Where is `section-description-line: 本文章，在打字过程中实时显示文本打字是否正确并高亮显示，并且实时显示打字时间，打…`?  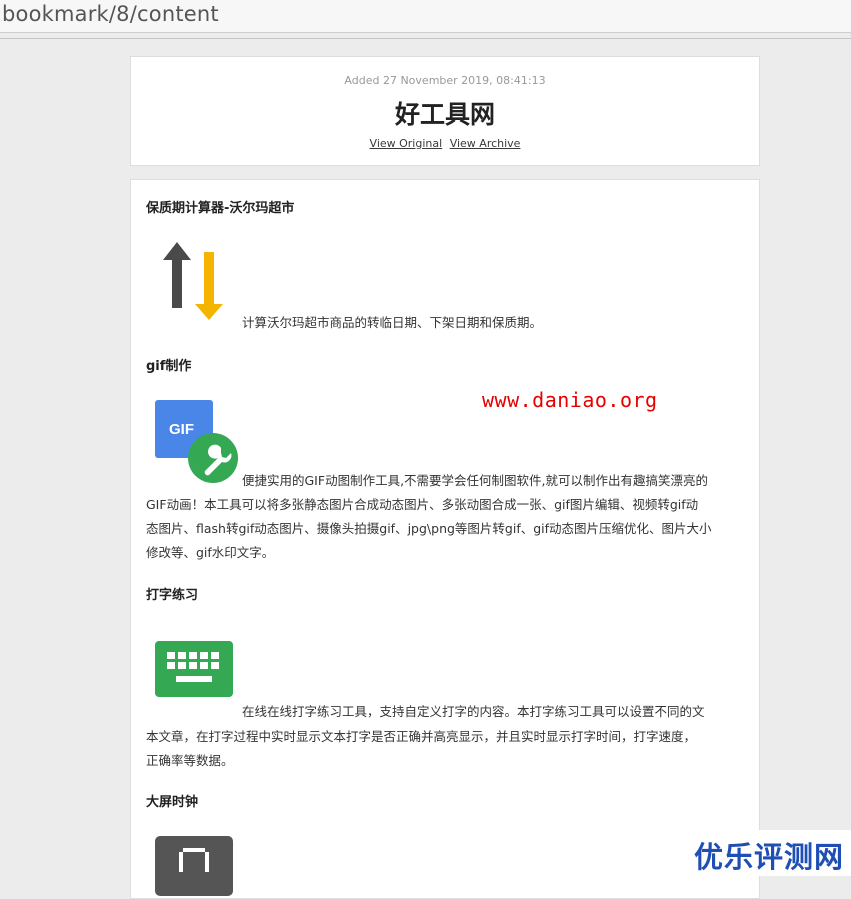
section-description-line: 本文章，在打字过程中实时显示文本打字是否正确并高亮显示，并且实时显示打字时间，打… is located at coordinates (421, 736).